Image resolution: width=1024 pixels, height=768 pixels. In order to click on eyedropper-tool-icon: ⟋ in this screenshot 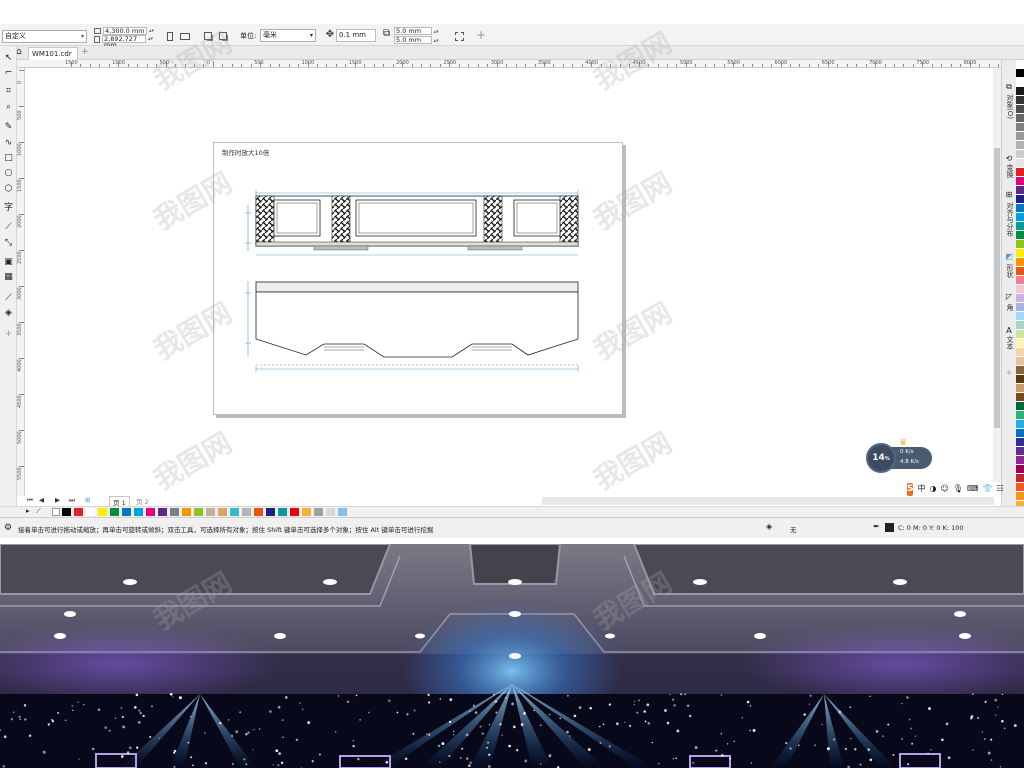, I will do `click(8, 298)`.